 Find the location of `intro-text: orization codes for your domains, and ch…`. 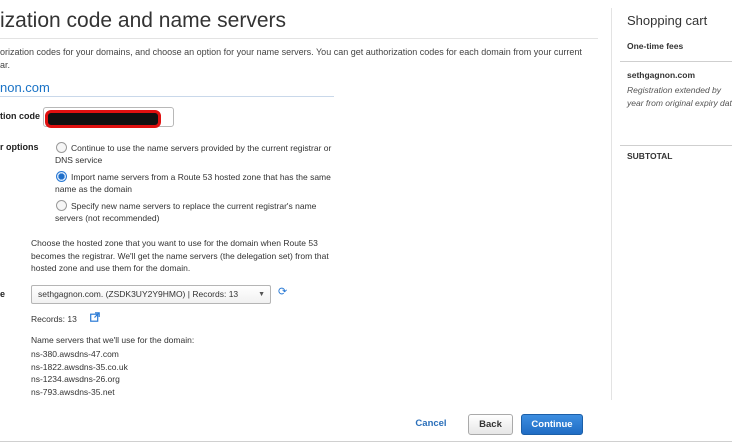

intro-text: orization codes for your domains, and ch… is located at coordinates (300, 59).